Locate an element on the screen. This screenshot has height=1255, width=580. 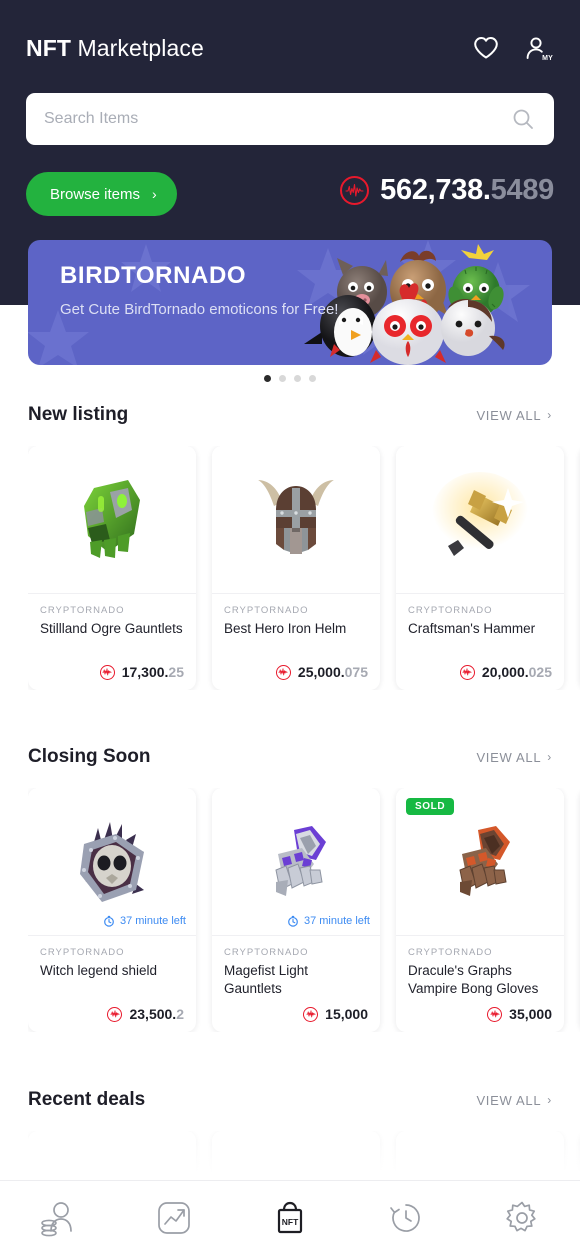
view-all-closing-soon: VIEW ALL › is located at coordinates (514, 757).